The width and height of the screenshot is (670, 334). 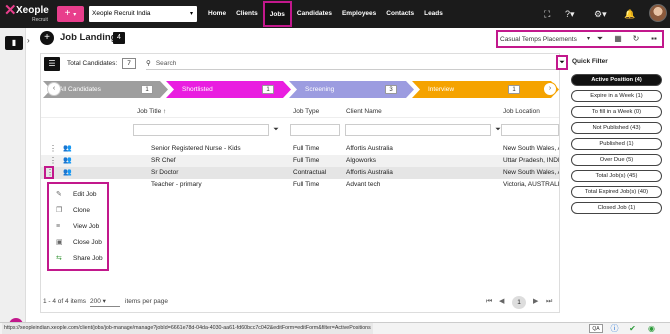 I want to click on page-size-label: items per page, so click(x=146, y=301).